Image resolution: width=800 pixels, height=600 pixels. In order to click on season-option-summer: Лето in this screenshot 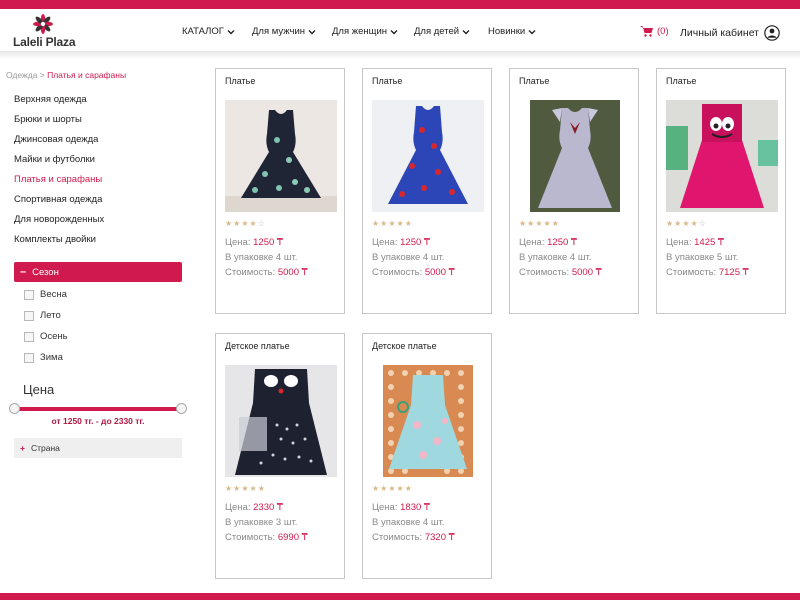, I will do `click(42, 315)`.